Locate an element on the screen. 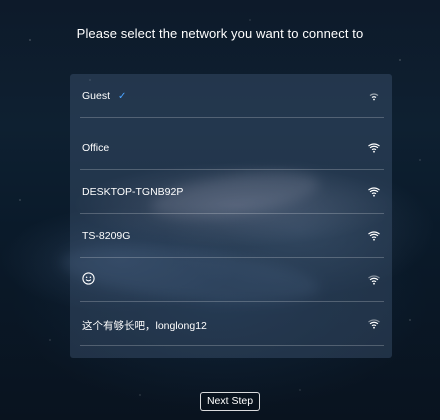 The image size is (440, 420). network-name: TS-8209G is located at coordinates (106, 236).